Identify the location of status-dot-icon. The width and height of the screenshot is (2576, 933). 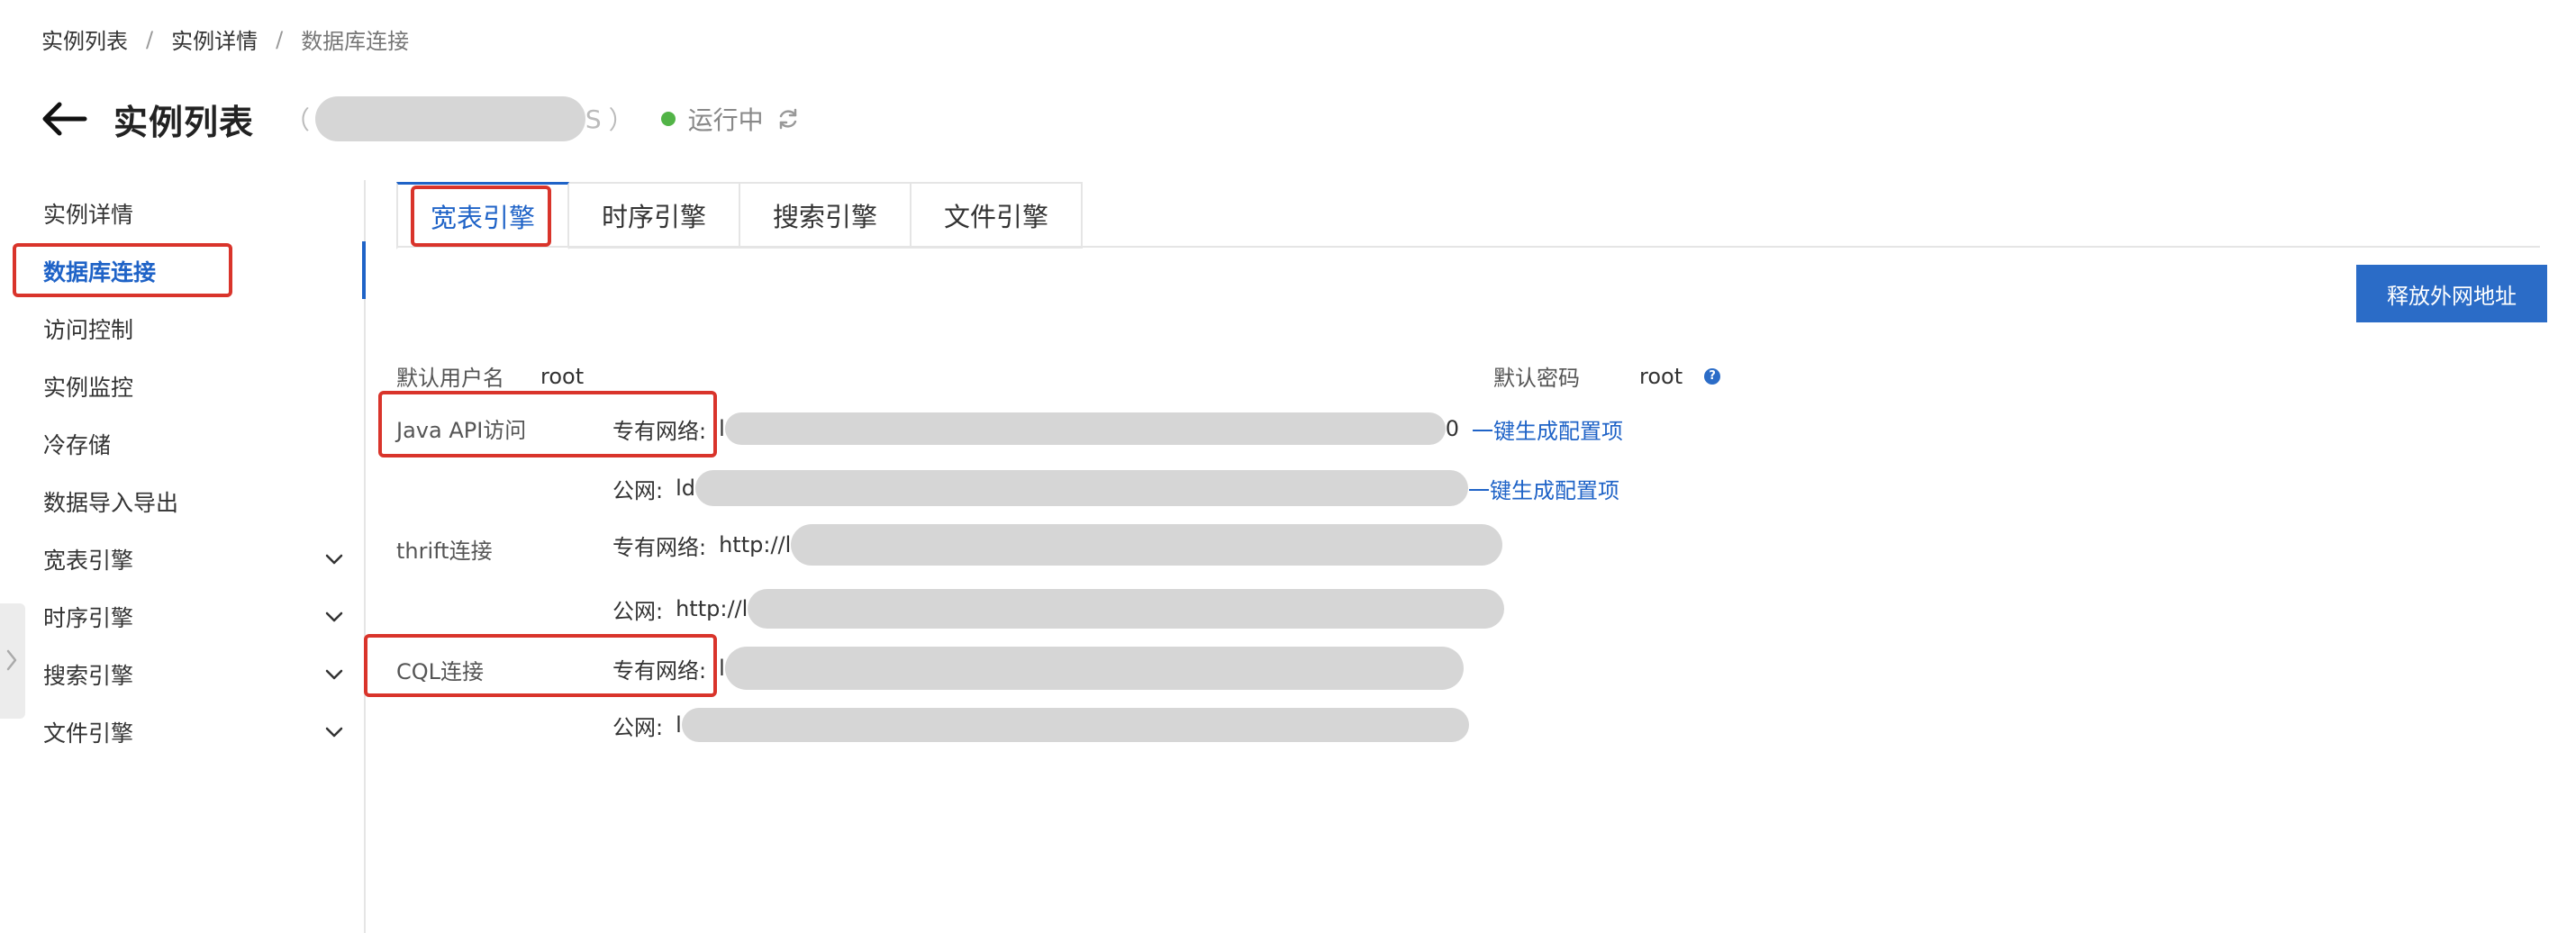
(668, 119).